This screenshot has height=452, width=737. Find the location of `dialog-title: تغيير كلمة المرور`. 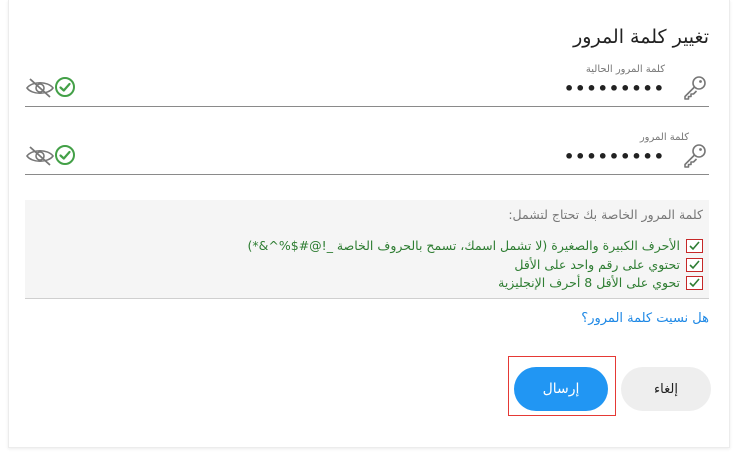

dialog-title: تغيير كلمة المرور is located at coordinates (641, 37).